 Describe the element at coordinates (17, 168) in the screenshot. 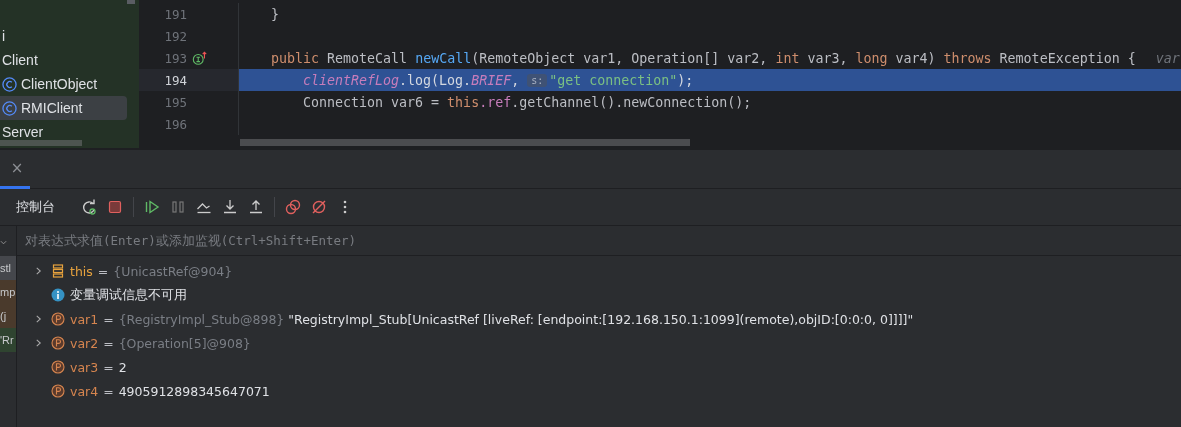

I see `close-button: ×` at that location.